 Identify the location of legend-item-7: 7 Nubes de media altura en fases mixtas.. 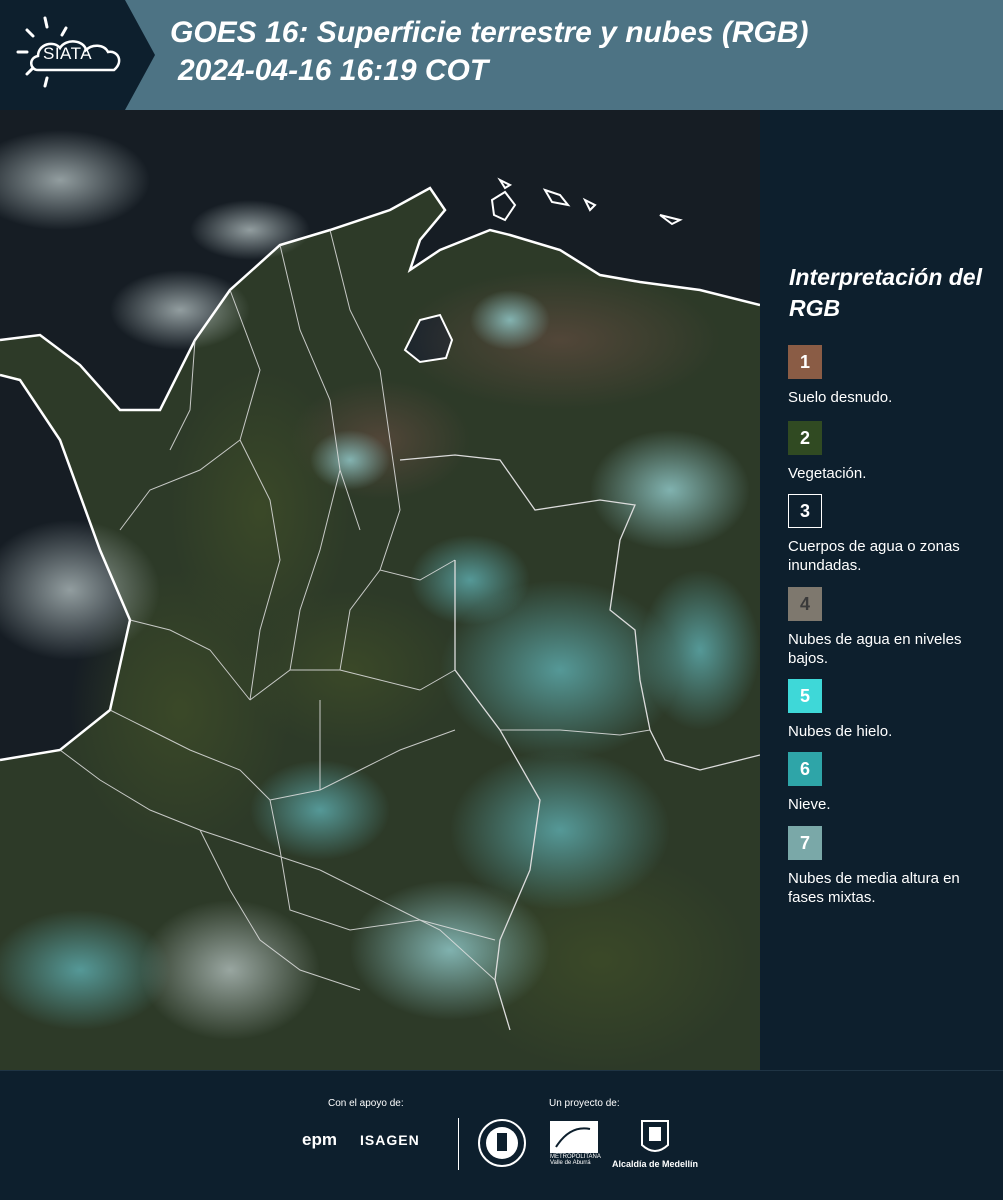
(893, 866).